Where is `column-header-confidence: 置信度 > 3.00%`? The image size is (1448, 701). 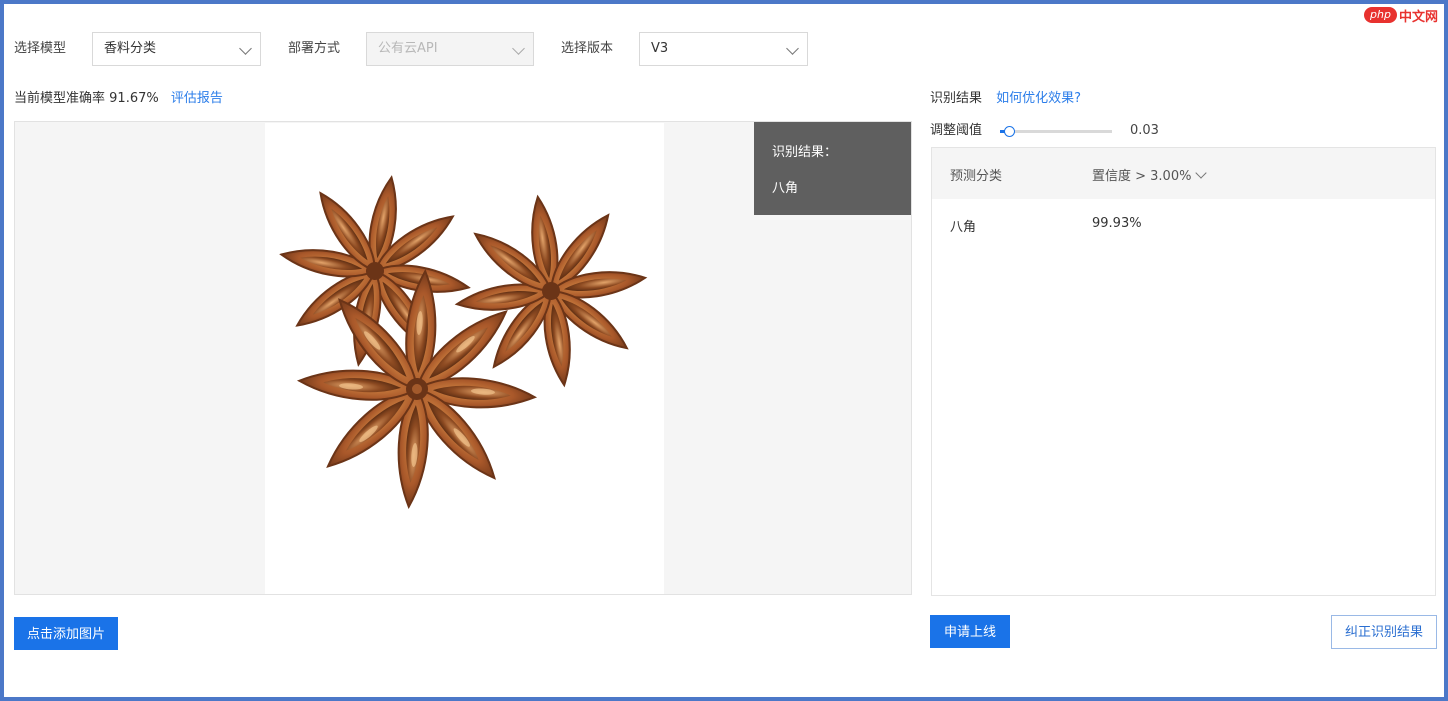 column-header-confidence: 置信度 > 3.00% is located at coordinates (1150, 174).